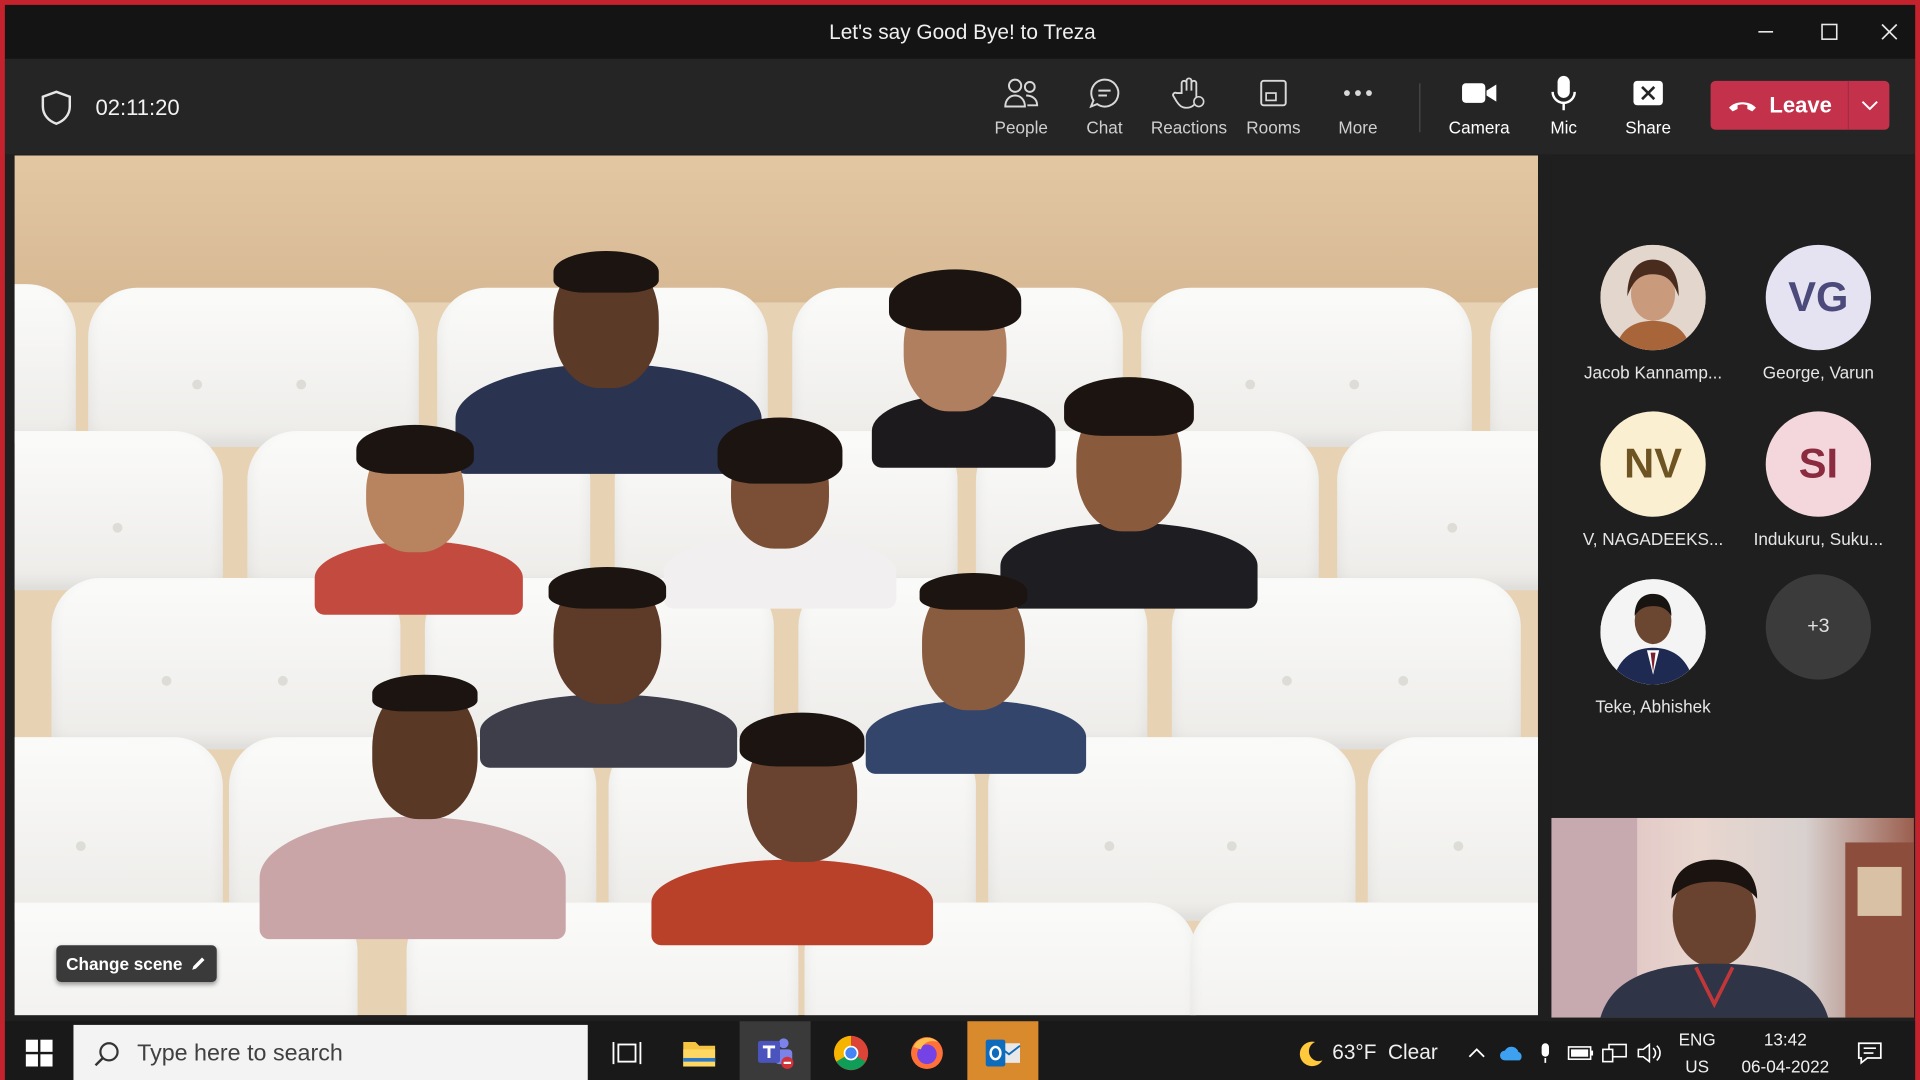 This screenshot has width=1920, height=1080. What do you see at coordinates (1479, 108) in the screenshot?
I see `camera-button: Camera` at bounding box center [1479, 108].